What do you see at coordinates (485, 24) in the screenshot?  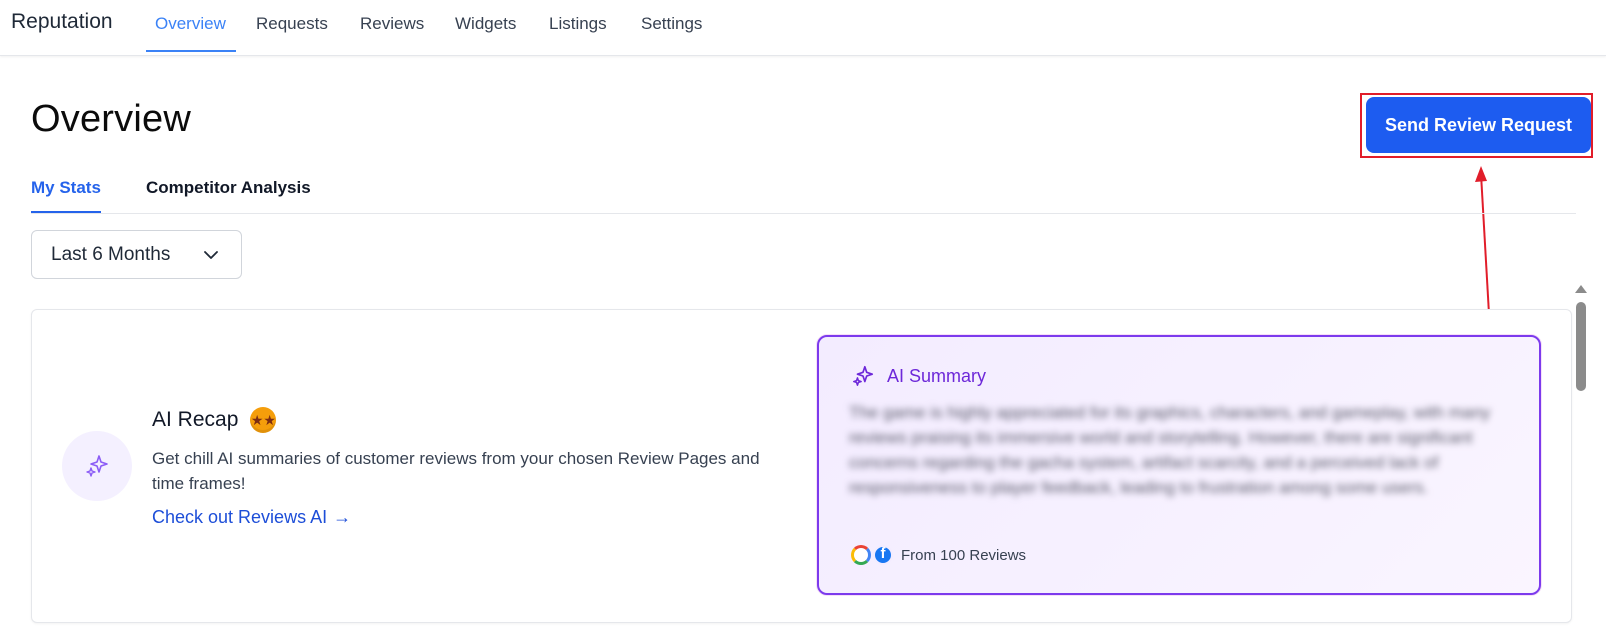 I see `nav-tab-widgets: Widgets` at bounding box center [485, 24].